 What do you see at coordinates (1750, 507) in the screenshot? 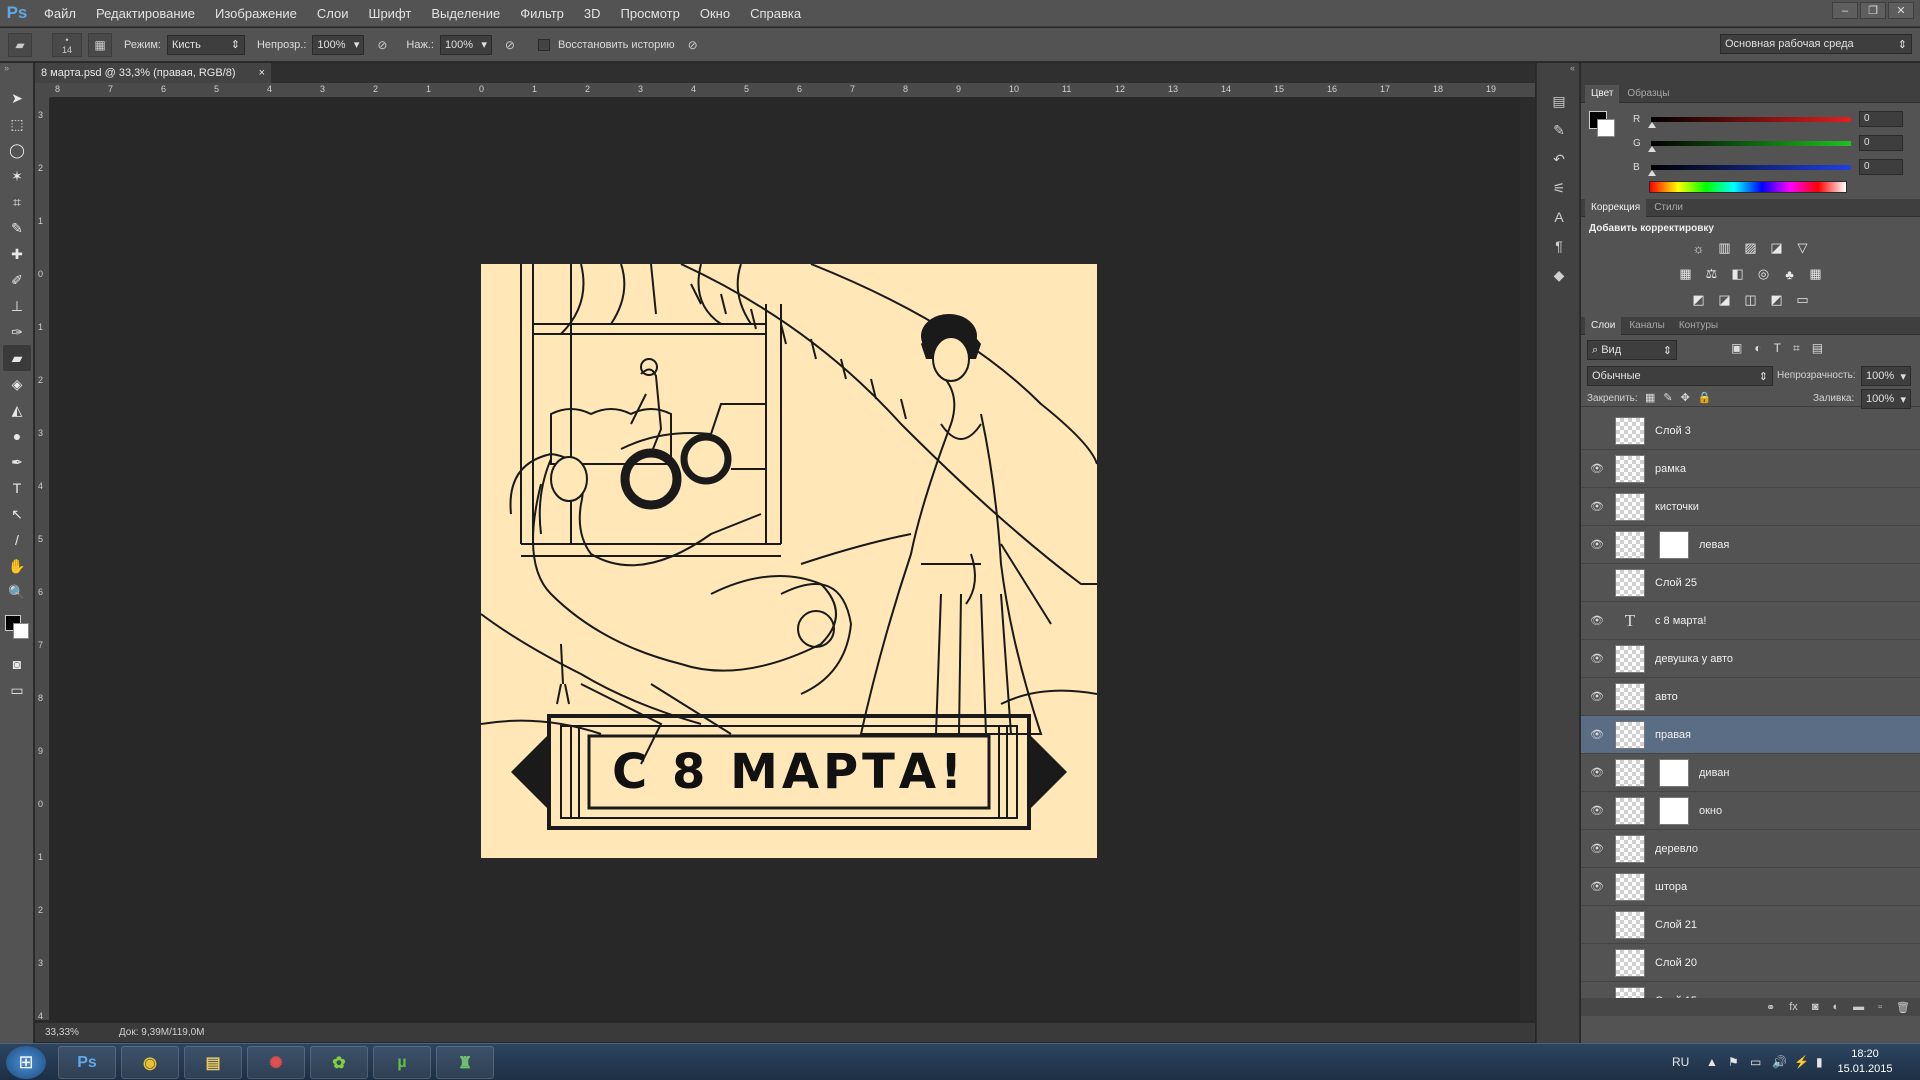
I see `layer-row: 👁 кисточки` at bounding box center [1750, 507].